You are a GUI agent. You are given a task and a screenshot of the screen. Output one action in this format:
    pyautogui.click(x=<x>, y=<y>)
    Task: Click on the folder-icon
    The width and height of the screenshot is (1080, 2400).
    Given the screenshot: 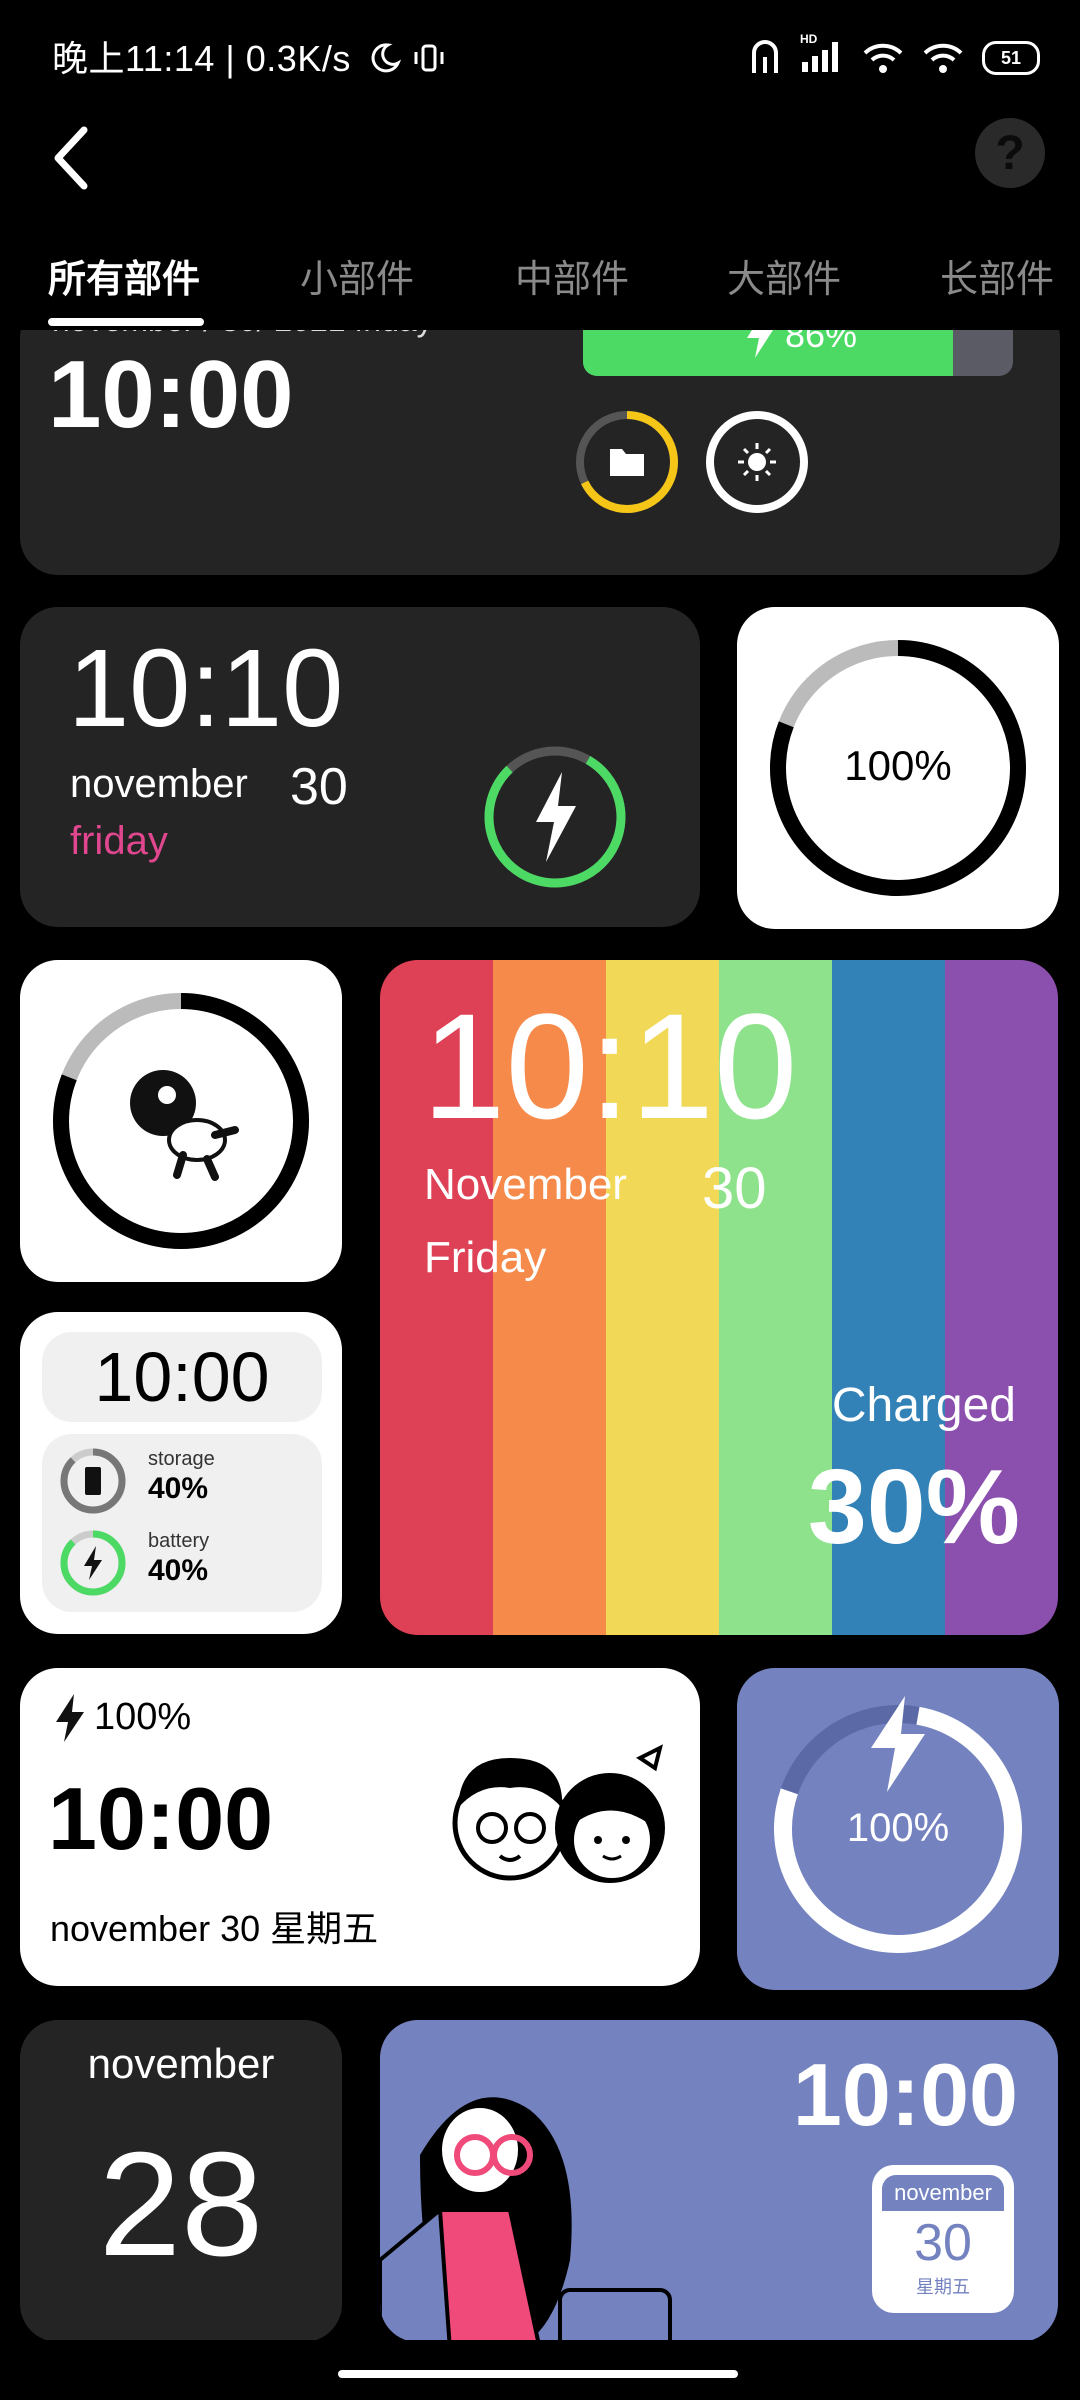 What is the action you would take?
    pyautogui.click(x=627, y=462)
    